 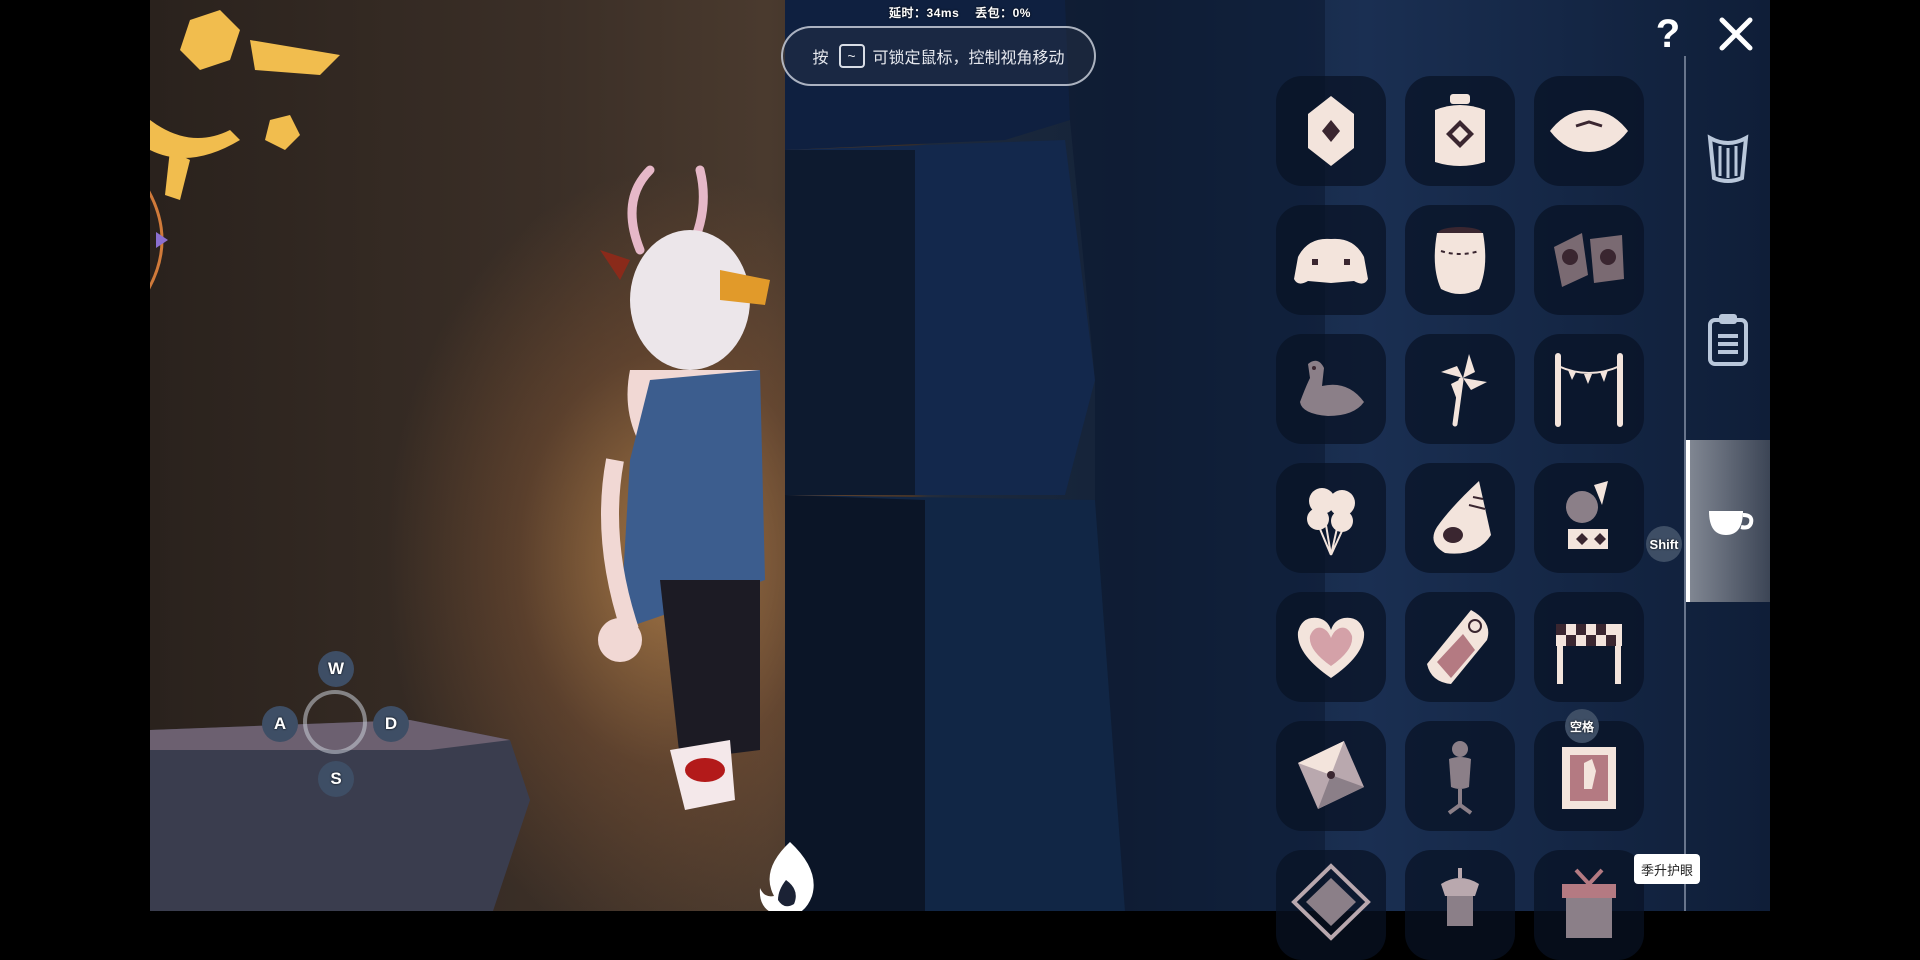 I want to click on diamond-tag-icon, so click(x=1331, y=131).